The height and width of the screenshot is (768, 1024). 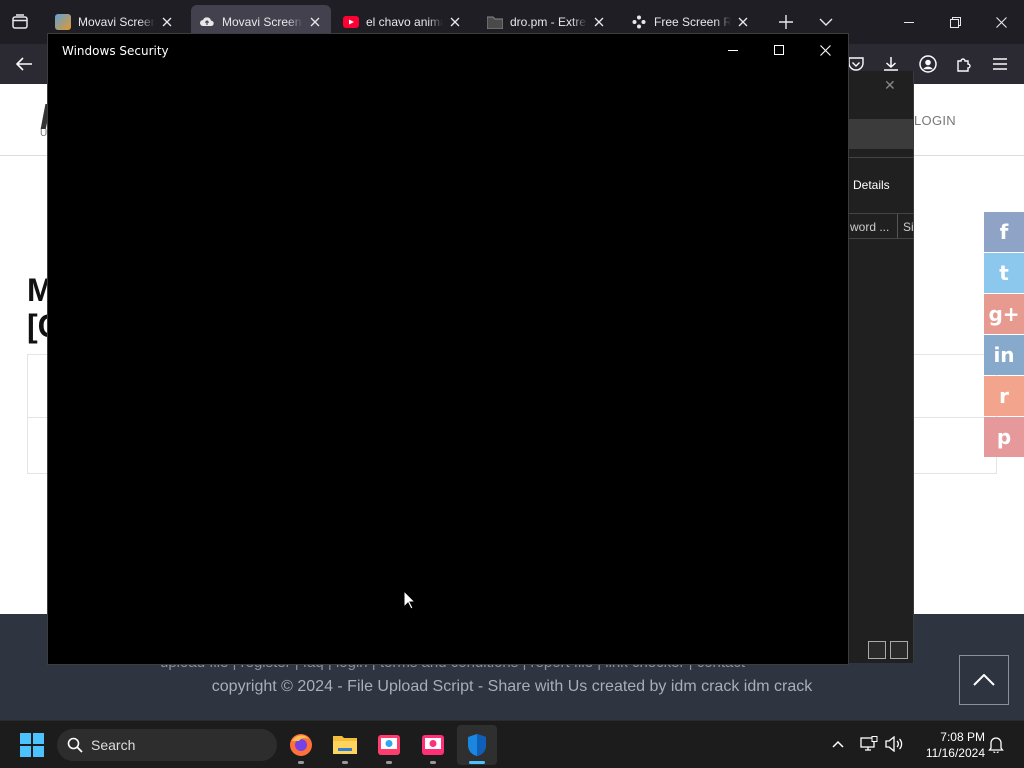 What do you see at coordinates (733, 50) in the screenshot?
I see `minimize-icon` at bounding box center [733, 50].